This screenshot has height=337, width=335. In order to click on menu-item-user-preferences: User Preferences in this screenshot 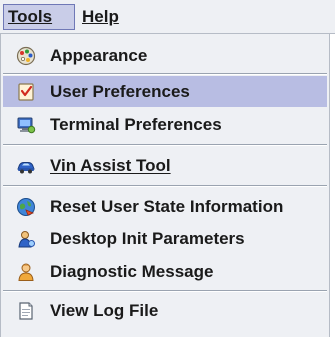, I will do `click(165, 91)`.